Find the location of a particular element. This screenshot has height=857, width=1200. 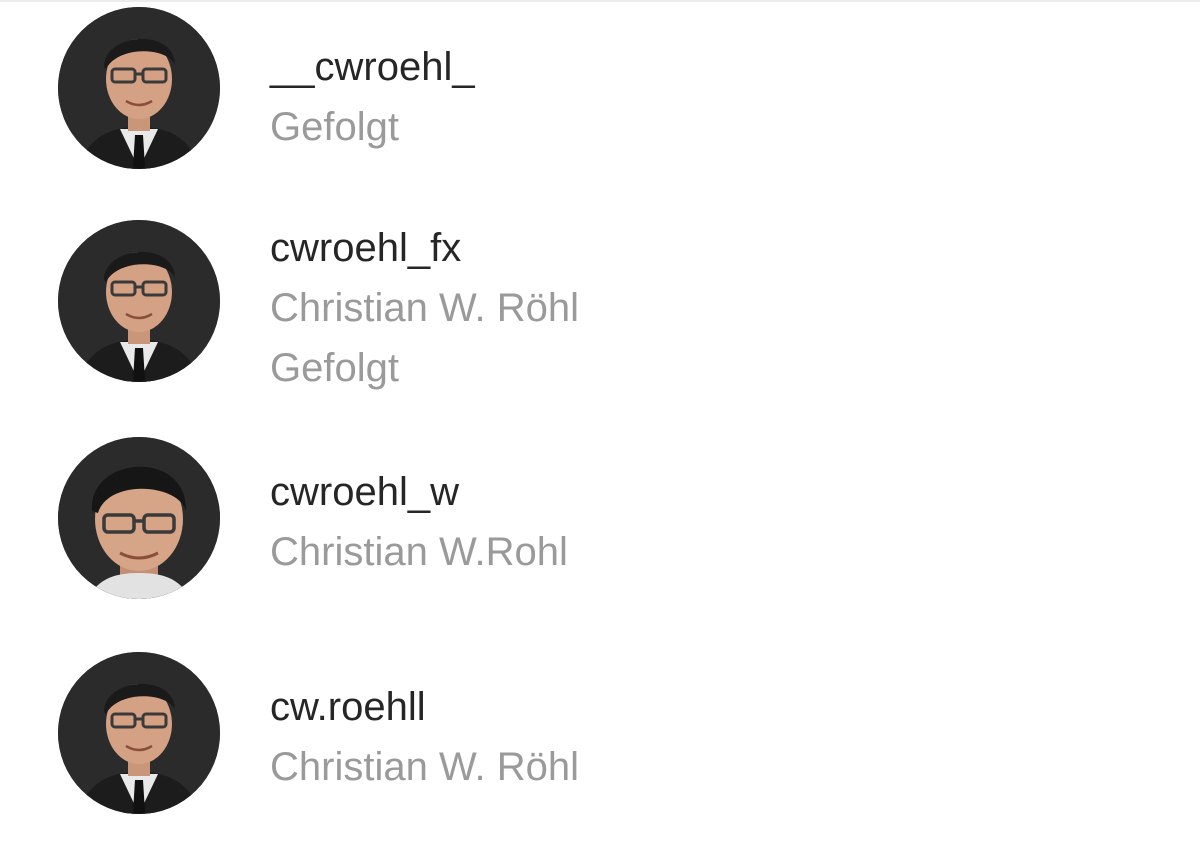

full-name: Christian W.Rohl is located at coordinates (419, 552).